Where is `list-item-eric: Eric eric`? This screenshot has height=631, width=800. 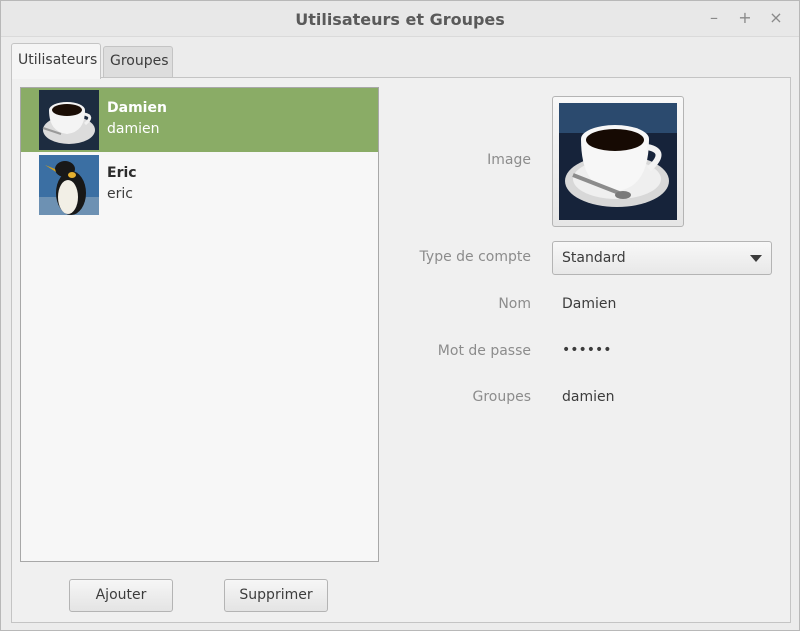
list-item-eric: Eric eric is located at coordinates (199, 185).